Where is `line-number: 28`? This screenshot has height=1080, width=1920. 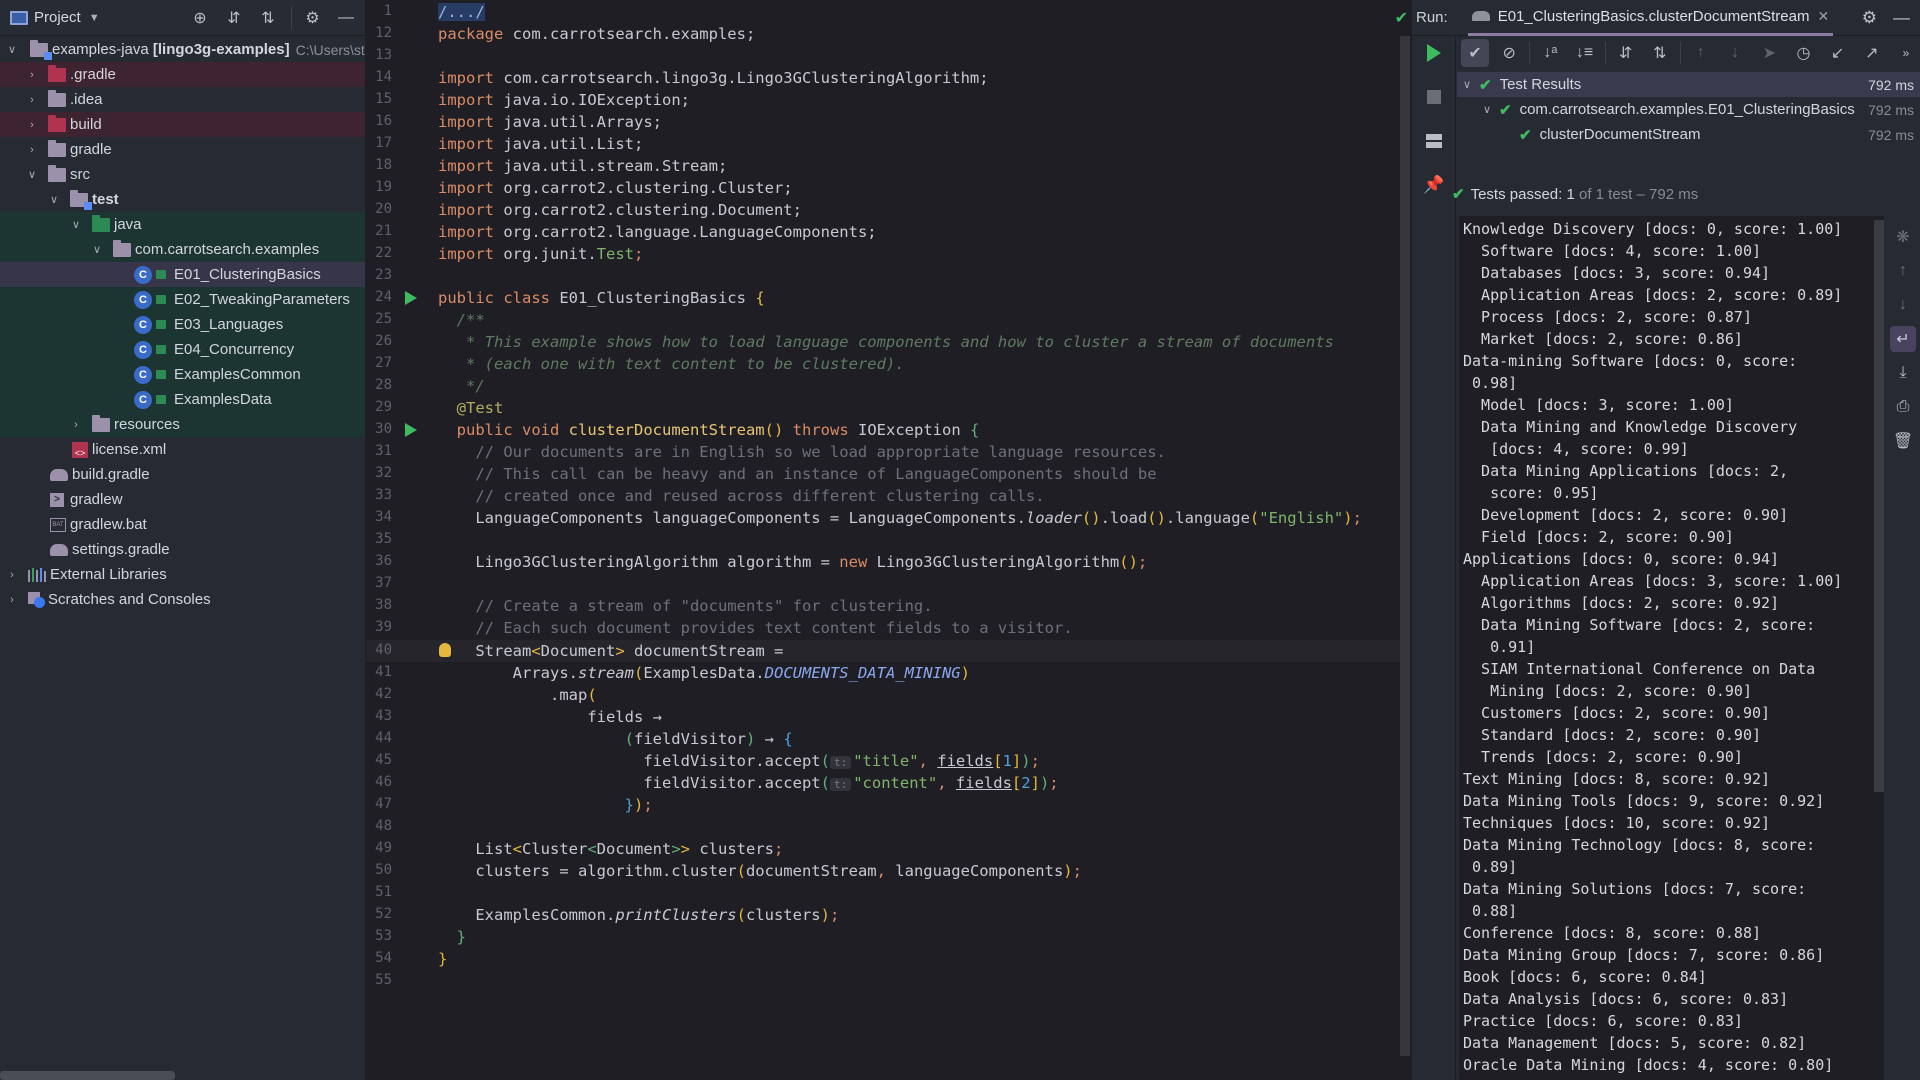 line-number: 28 is located at coordinates (383, 385).